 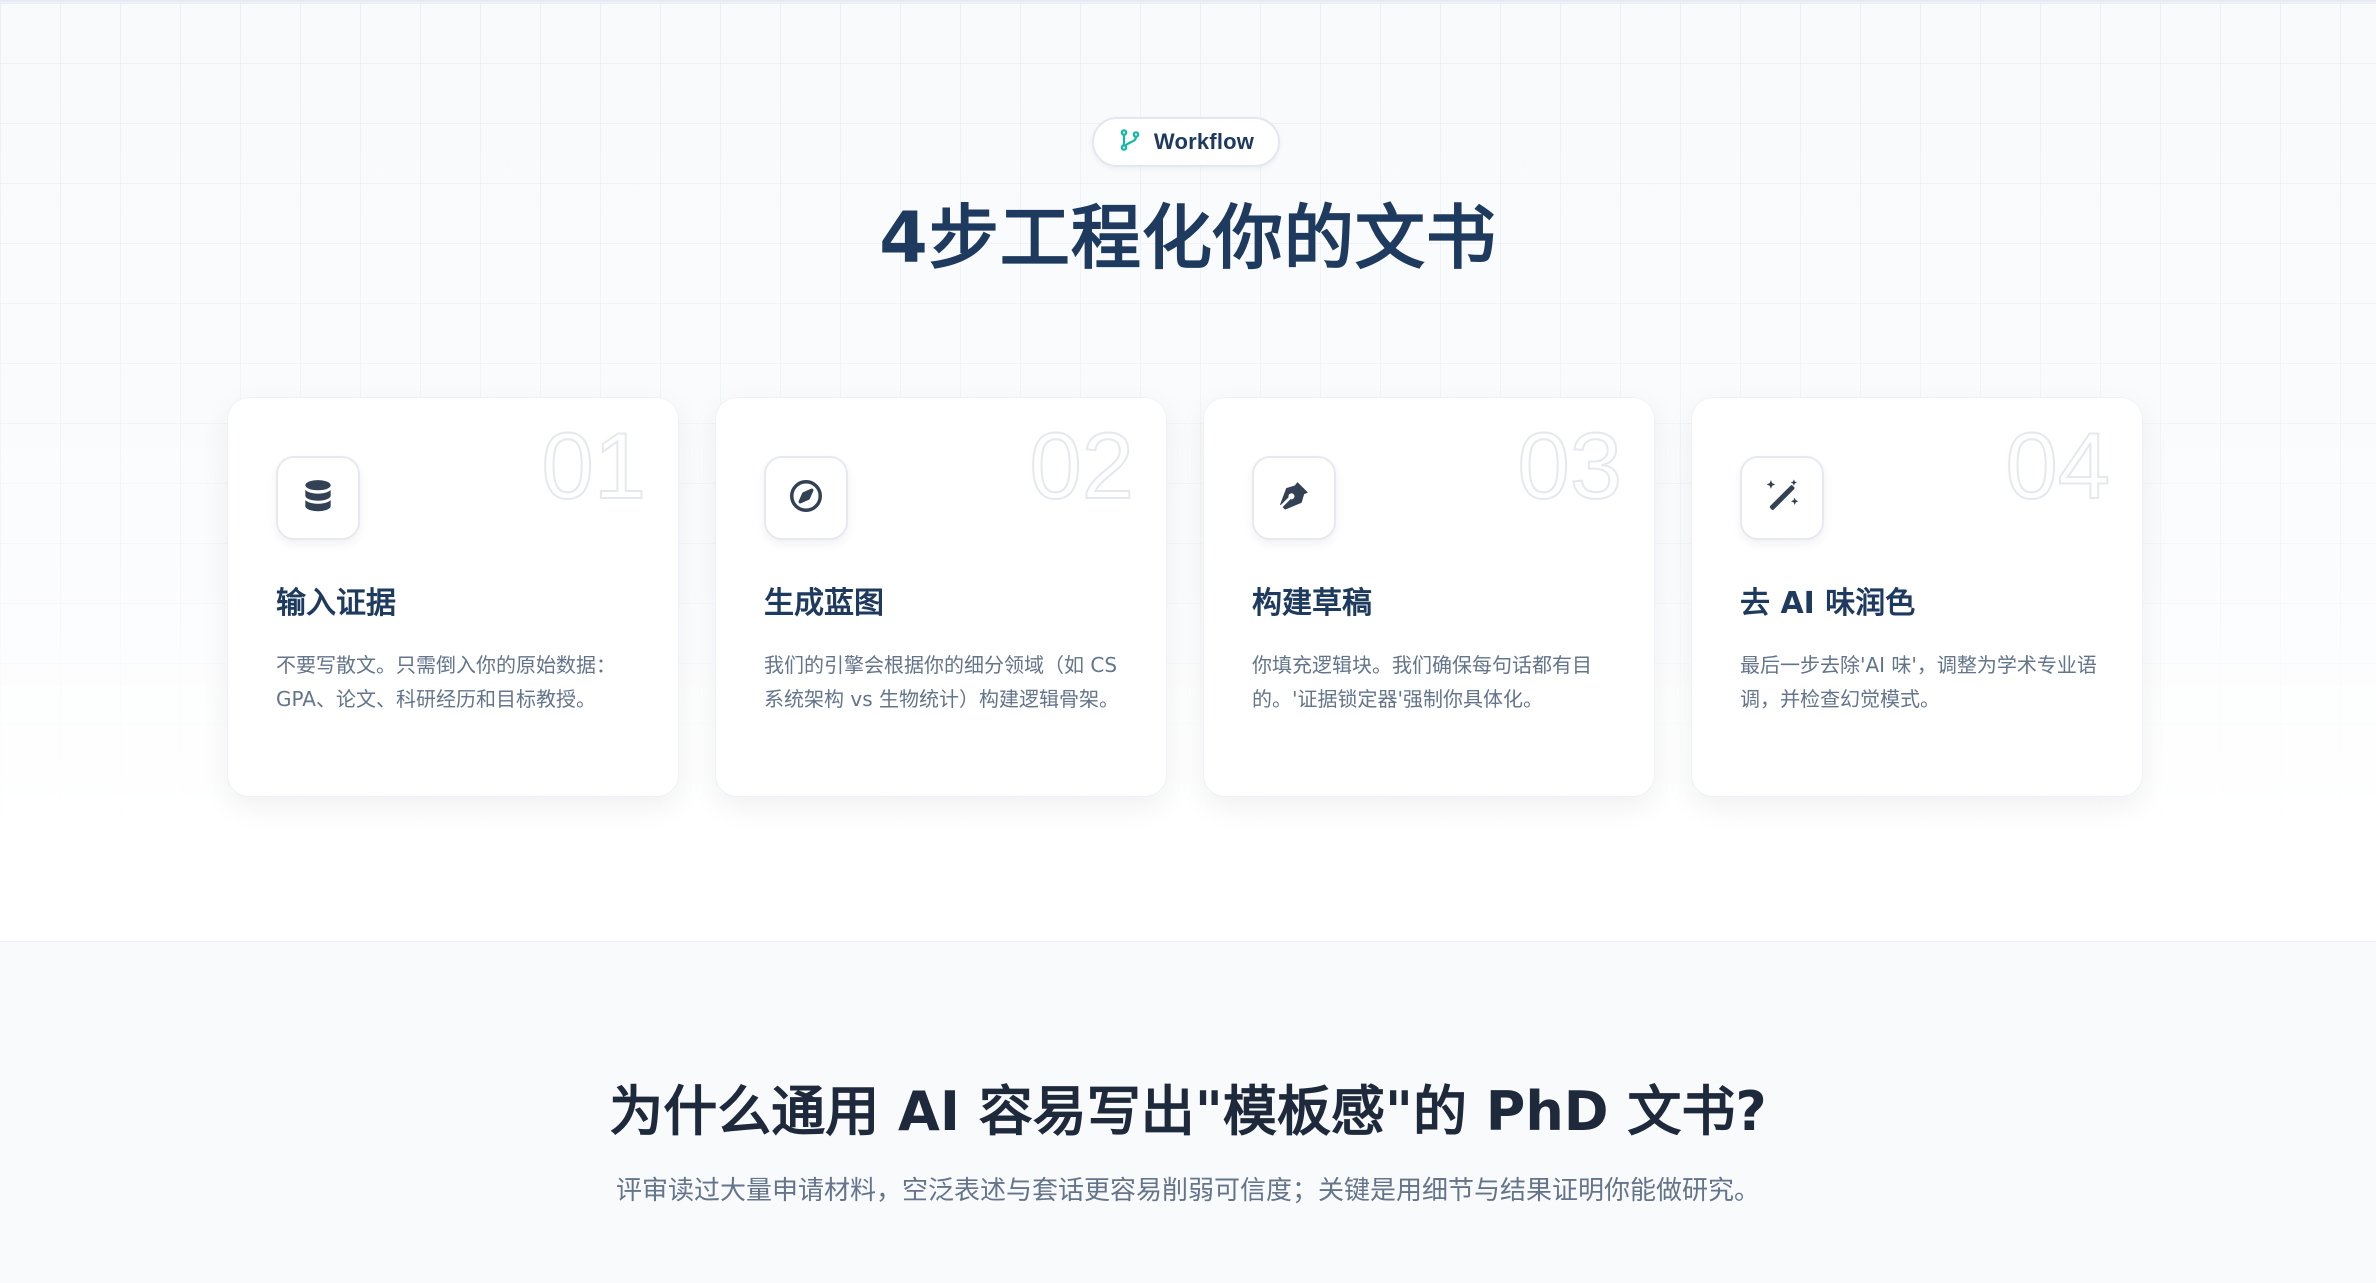 What do you see at coordinates (941, 682) in the screenshot?
I see `step-description: 我们的引擎会根据你的细分领域（如 CS 系统架构 vs 生物统计）构建逻辑骨架。` at bounding box center [941, 682].